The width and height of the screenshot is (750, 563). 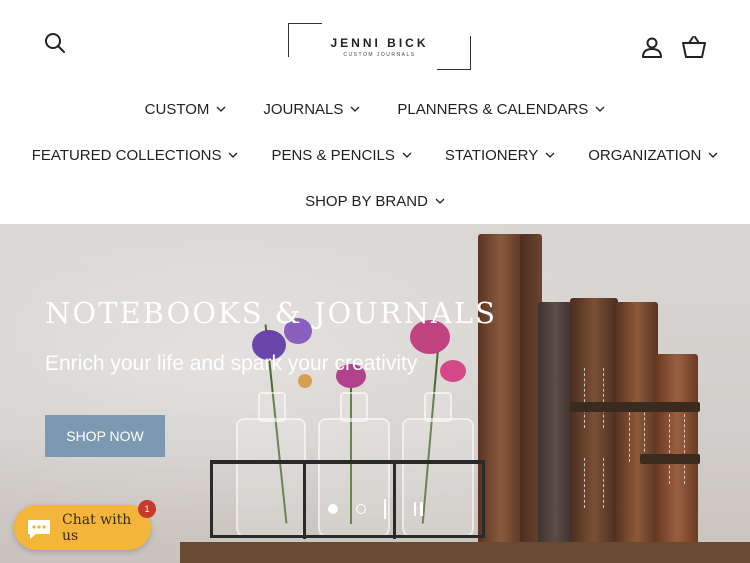 What do you see at coordinates (271, 313) in the screenshot?
I see `hero-title: NOTEBOOKS & JOURNALS` at bounding box center [271, 313].